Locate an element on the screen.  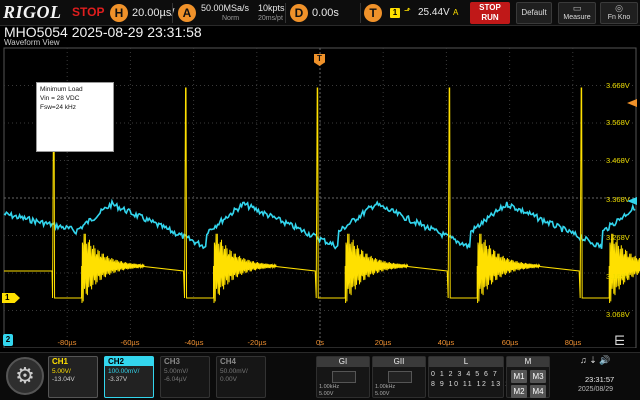
clock-time: 23:31:57 is located at coordinates (600, 379).